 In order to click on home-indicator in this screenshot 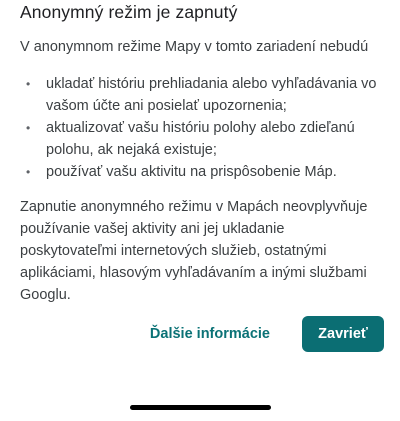, I will do `click(200, 407)`.